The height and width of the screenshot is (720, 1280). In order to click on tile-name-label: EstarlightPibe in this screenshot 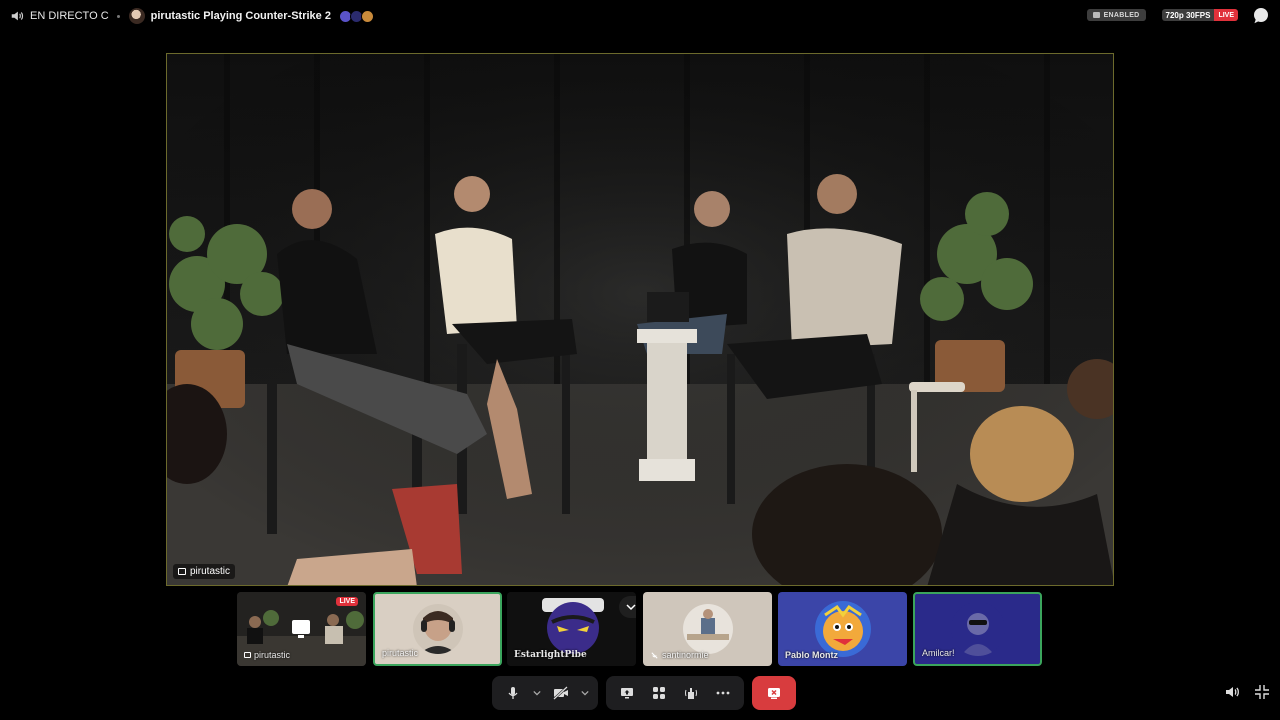, I will do `click(550, 655)`.